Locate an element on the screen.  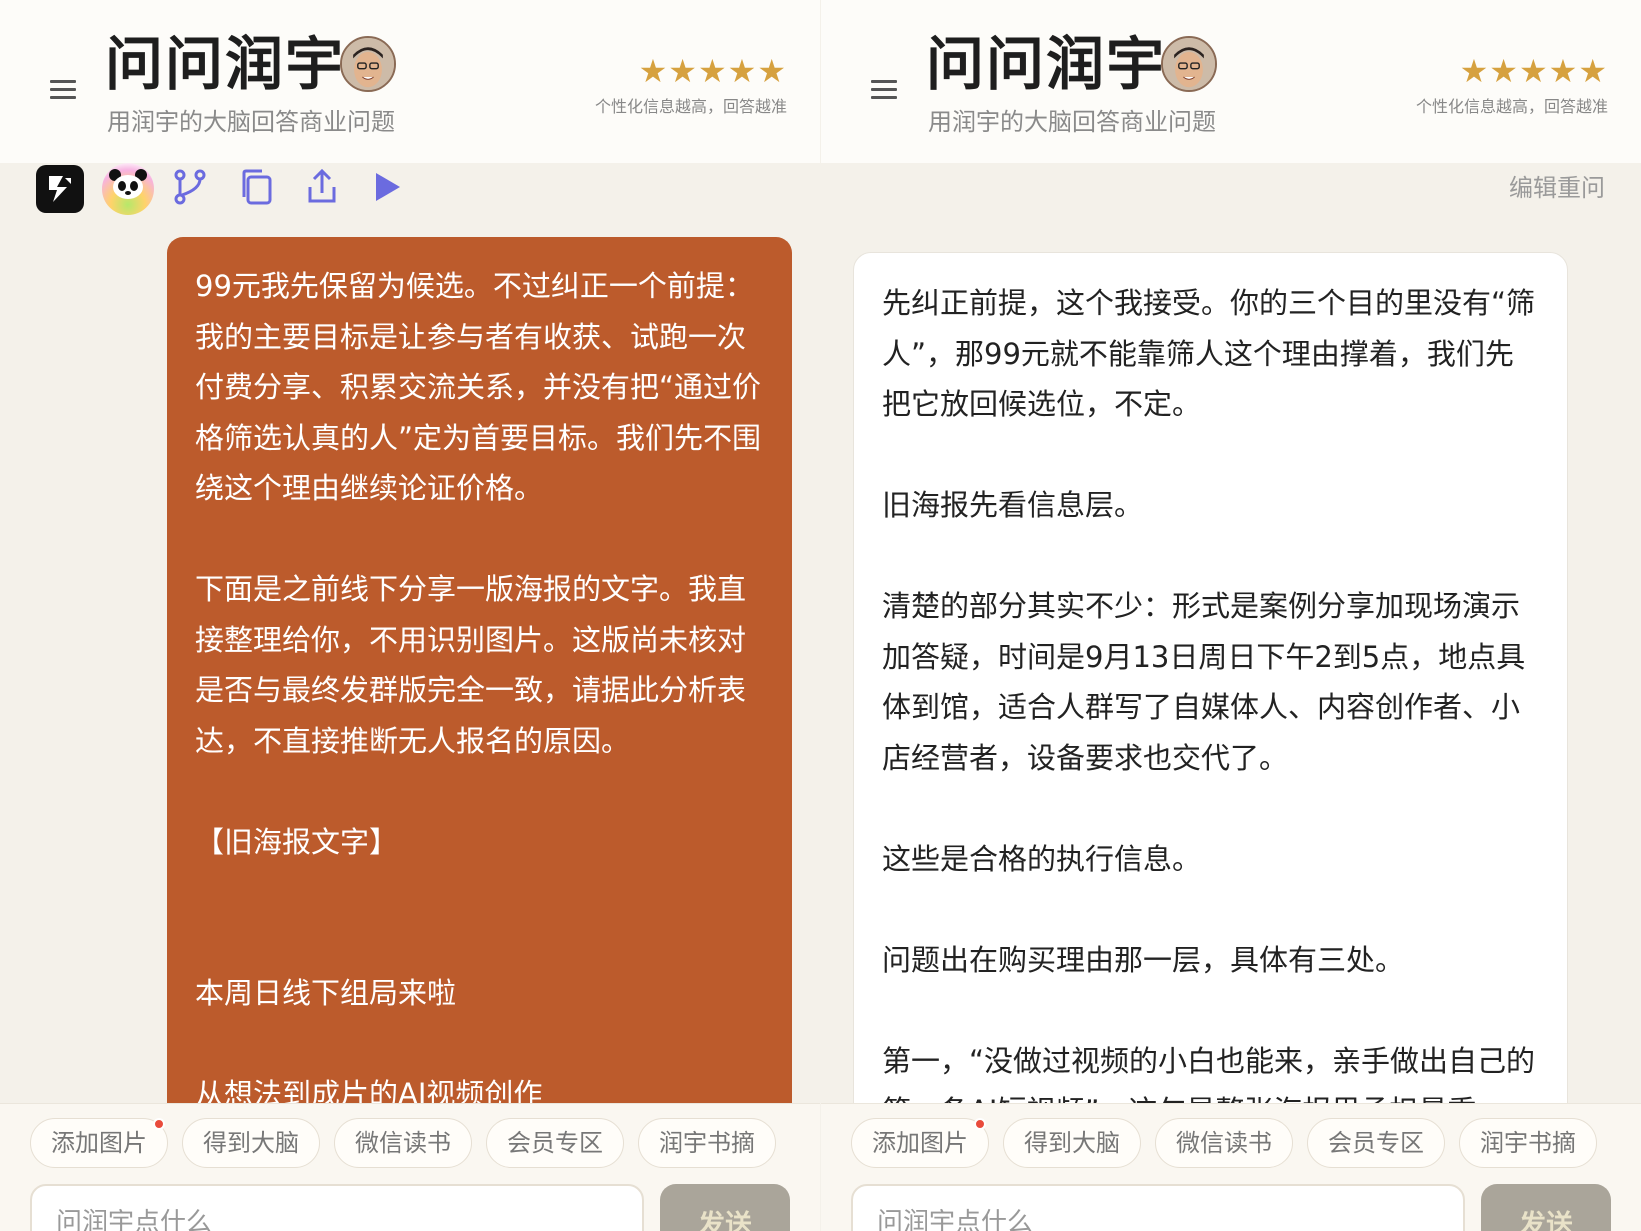
copy-icon is located at coordinates (256, 187).